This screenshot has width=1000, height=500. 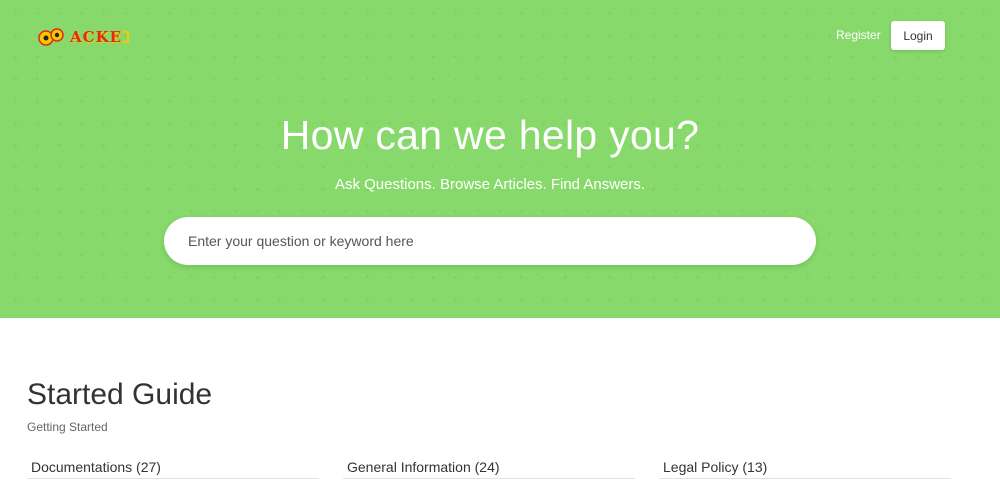 I want to click on site-logo: ACKE, so click(x=84, y=37).